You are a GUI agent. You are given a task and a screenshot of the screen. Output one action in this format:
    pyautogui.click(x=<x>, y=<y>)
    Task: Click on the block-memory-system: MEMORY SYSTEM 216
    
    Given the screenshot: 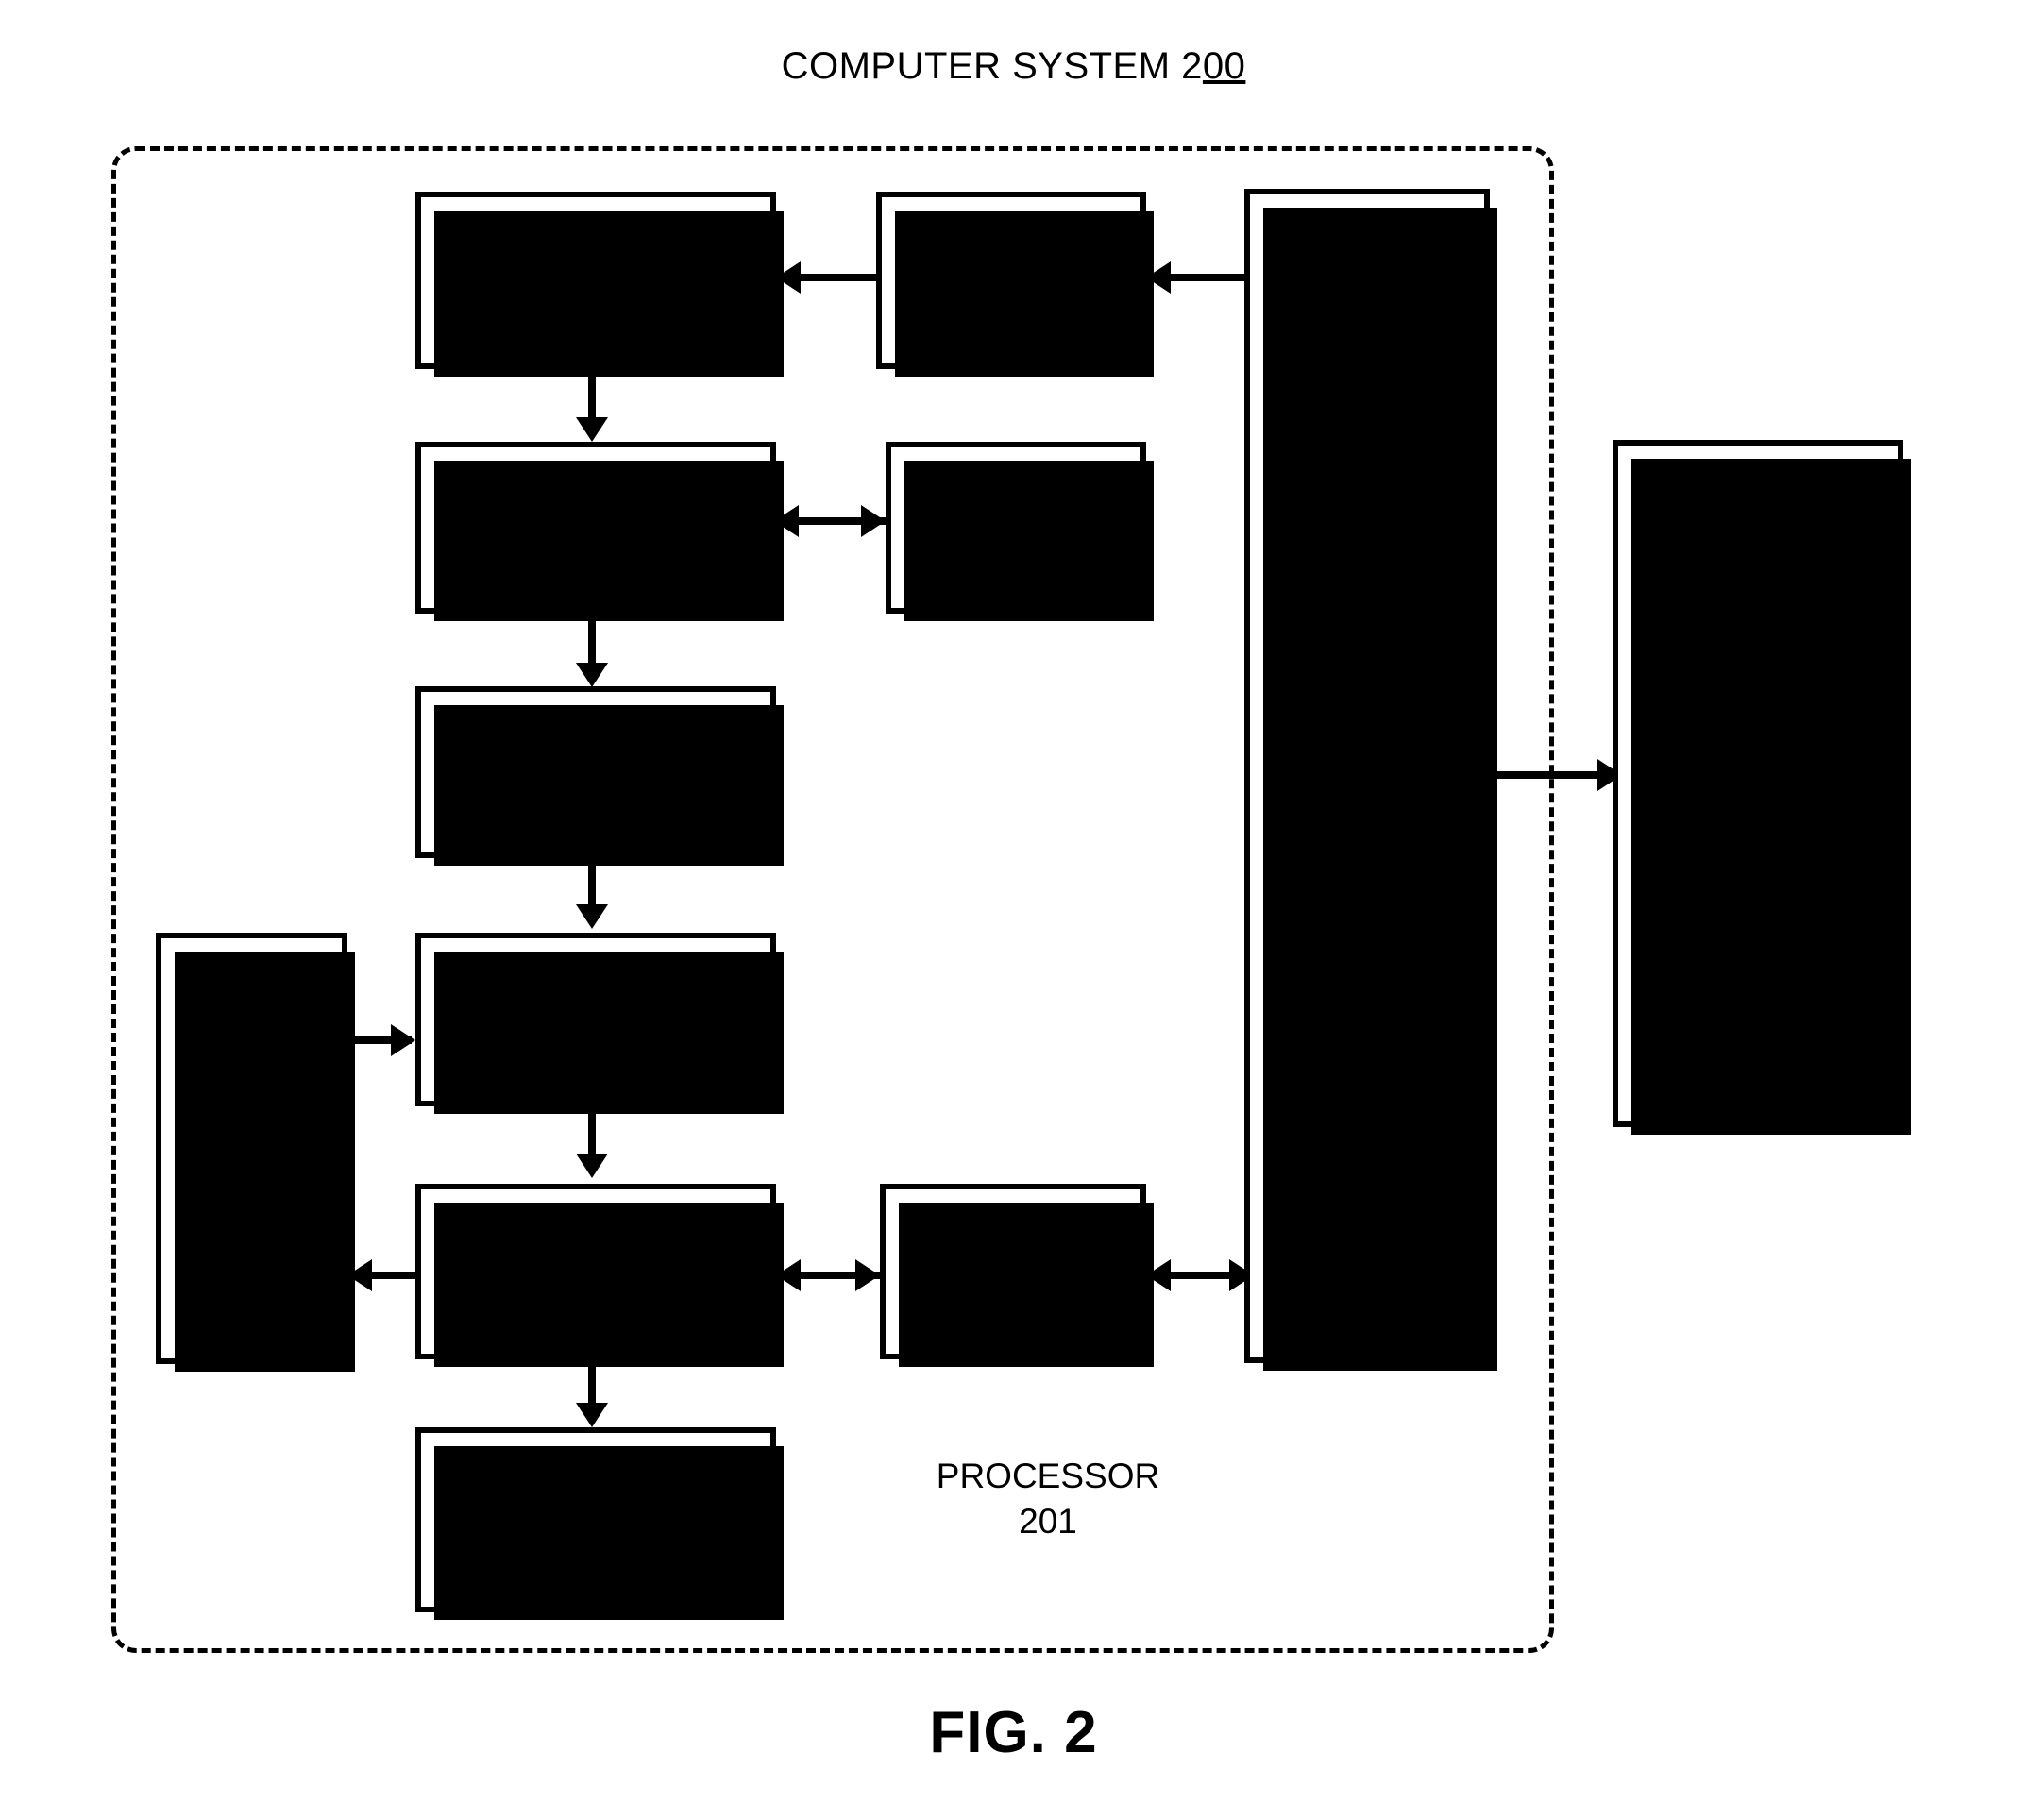 What is the action you would take?
    pyautogui.click(x=1762, y=787)
    